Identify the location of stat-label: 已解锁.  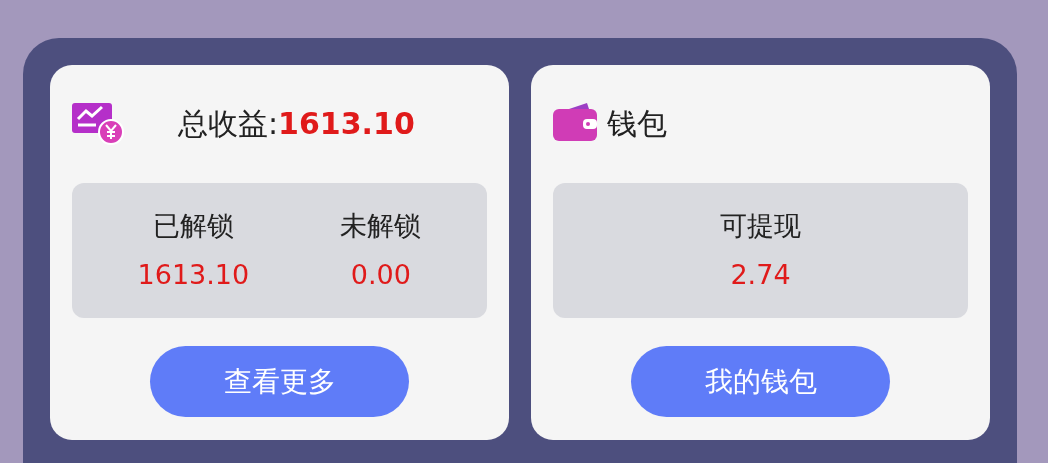
(193, 226).